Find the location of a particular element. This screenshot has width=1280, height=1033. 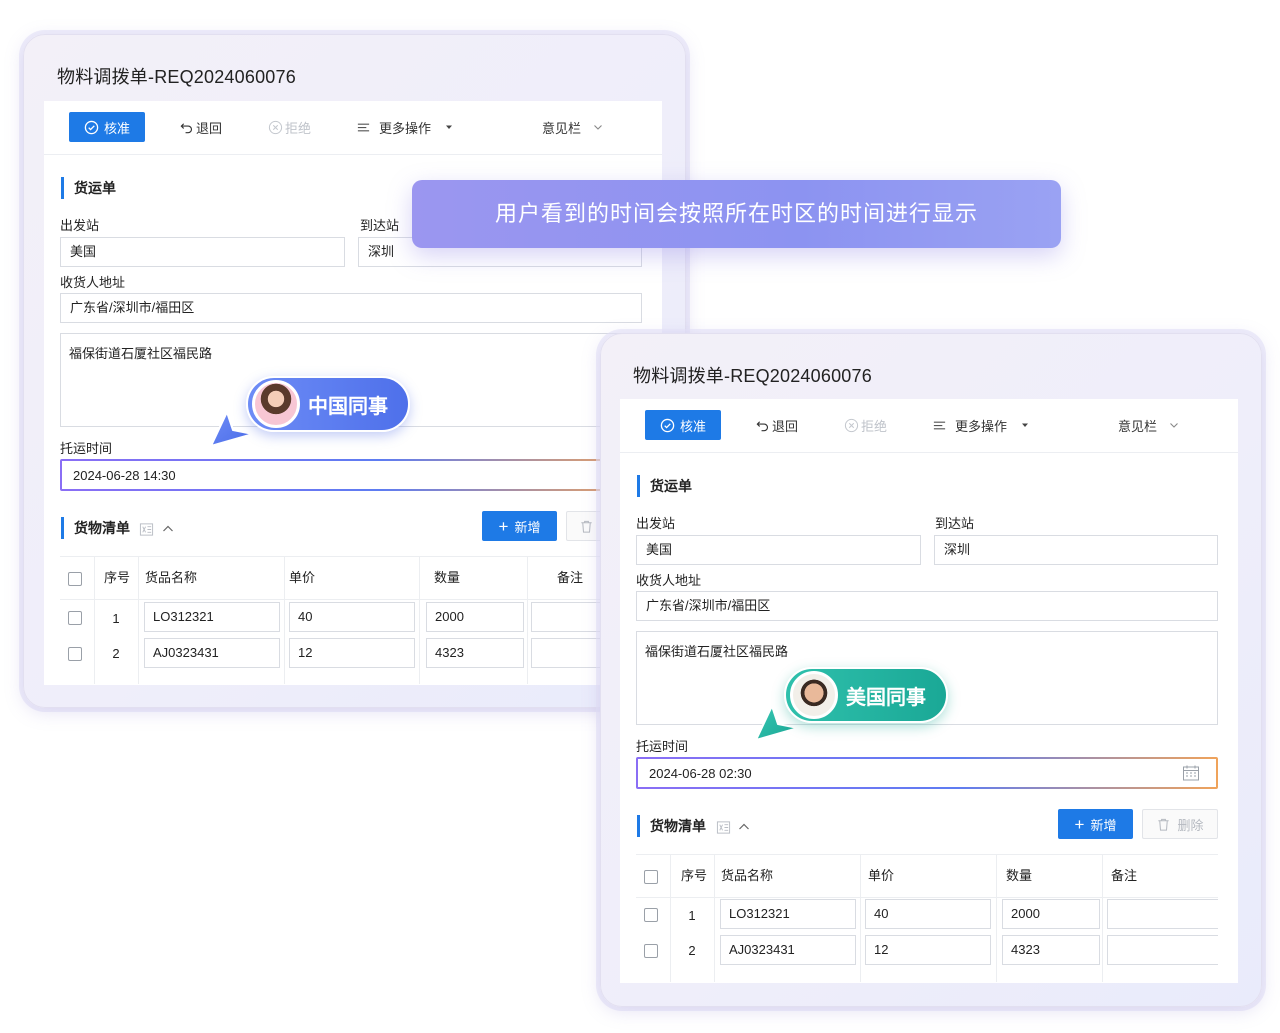

chevron-down-icon is located at coordinates (598, 127).